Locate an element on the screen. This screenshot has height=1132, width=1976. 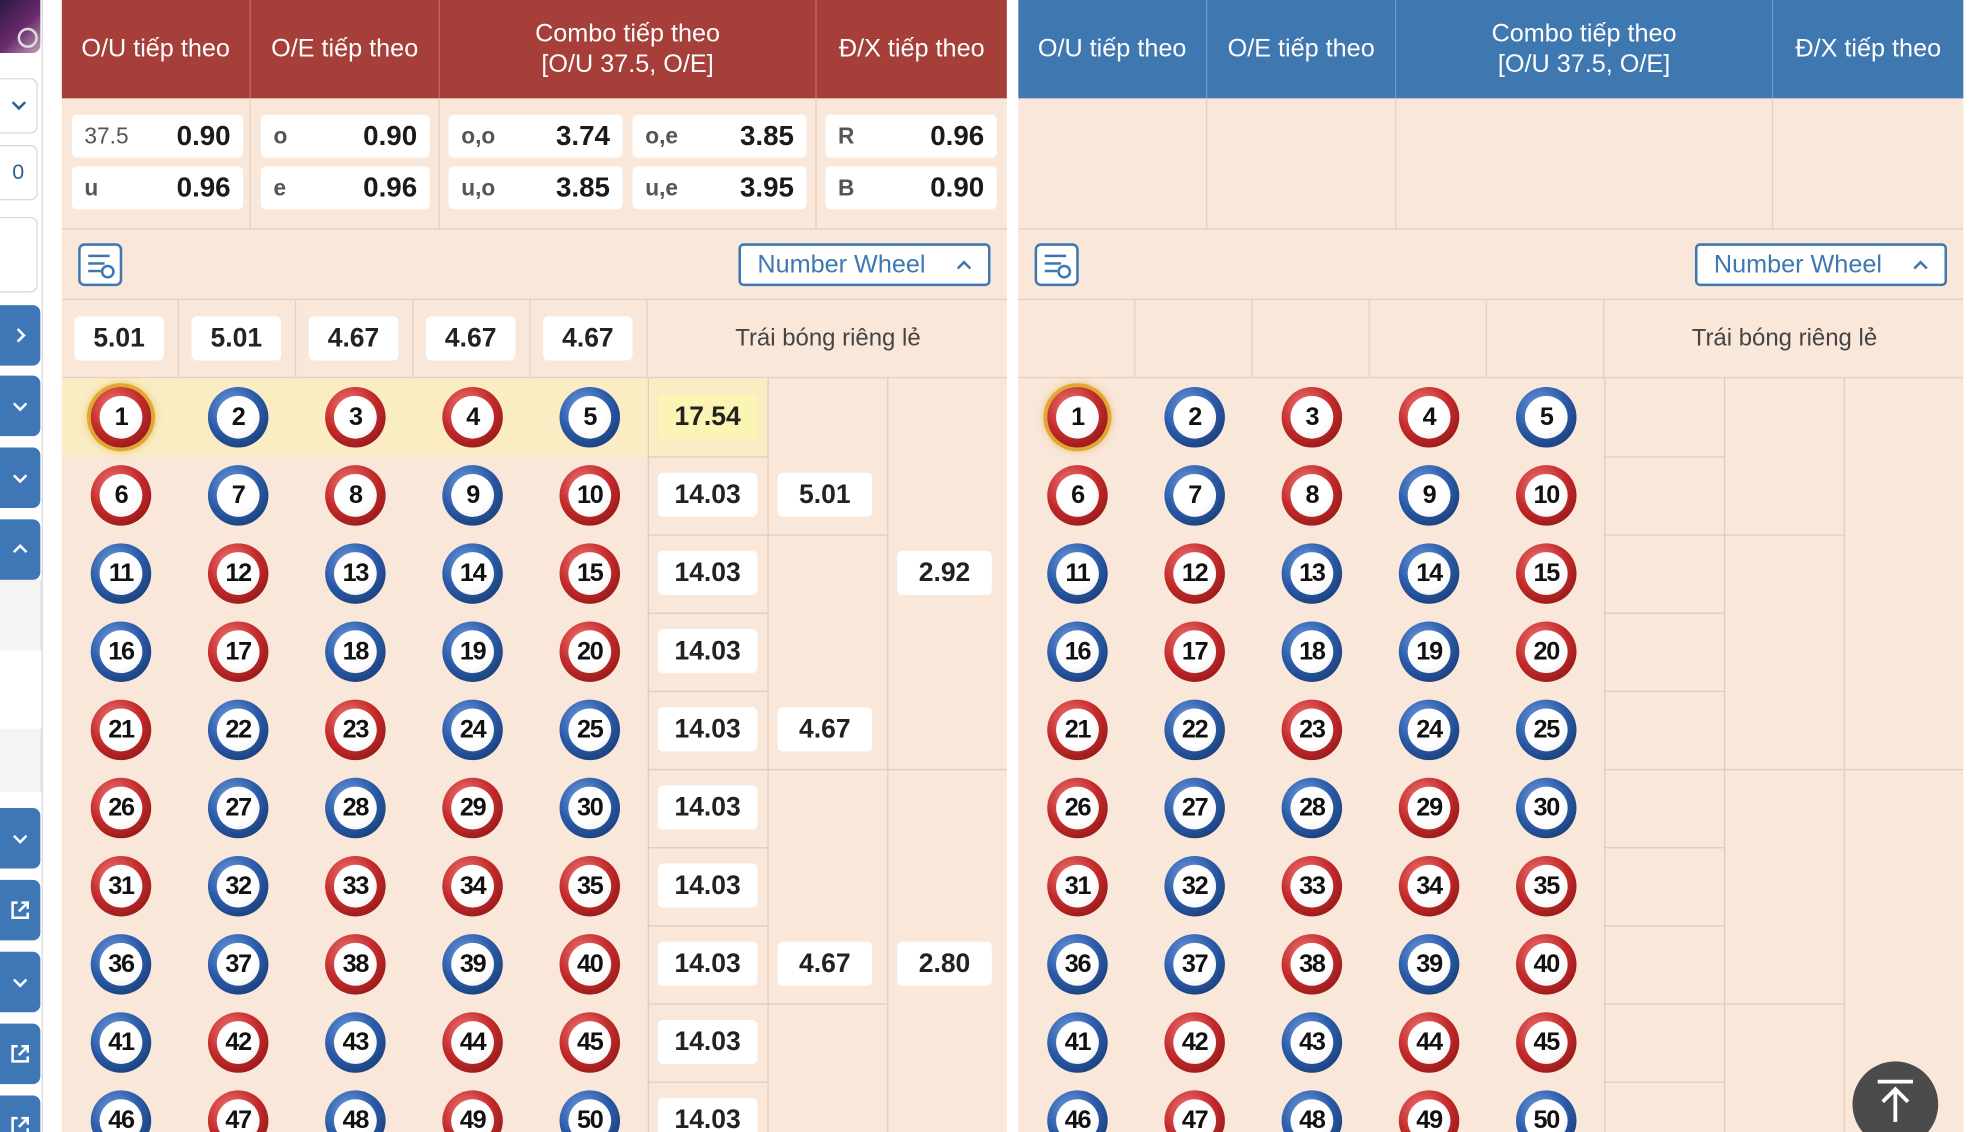
number-ball-7: 7 is located at coordinates (1194, 495).